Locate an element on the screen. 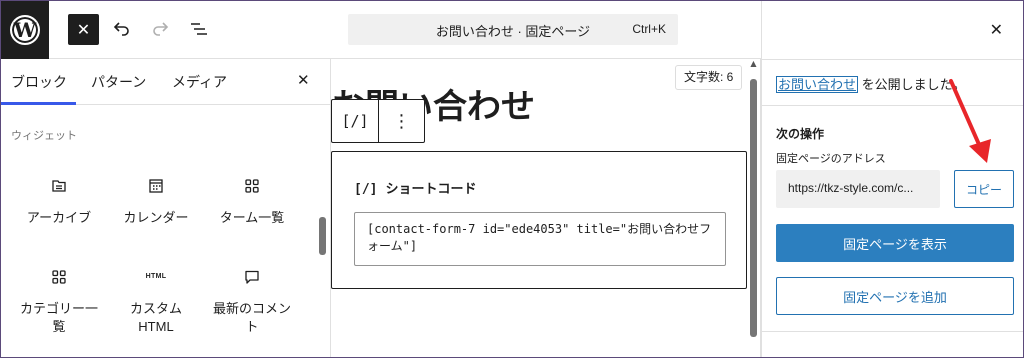 Image resolution: width=1024 pixels, height=358 pixels. copy-url-button: コピー is located at coordinates (984, 189).